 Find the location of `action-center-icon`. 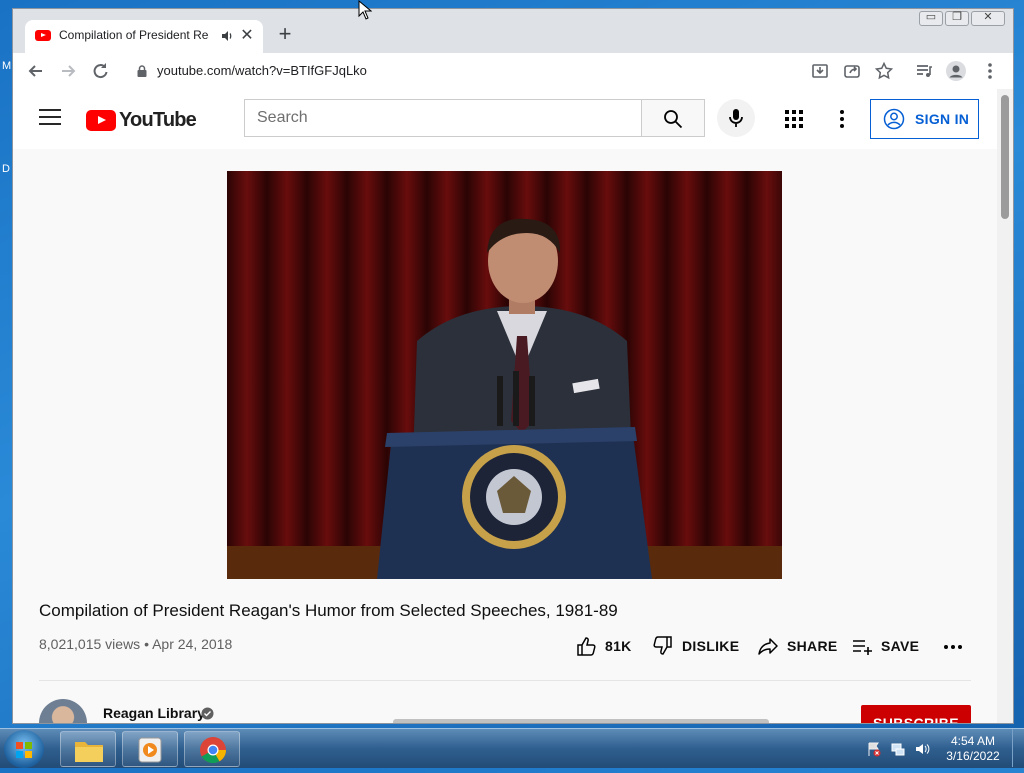

action-center-icon is located at coordinates (874, 749).